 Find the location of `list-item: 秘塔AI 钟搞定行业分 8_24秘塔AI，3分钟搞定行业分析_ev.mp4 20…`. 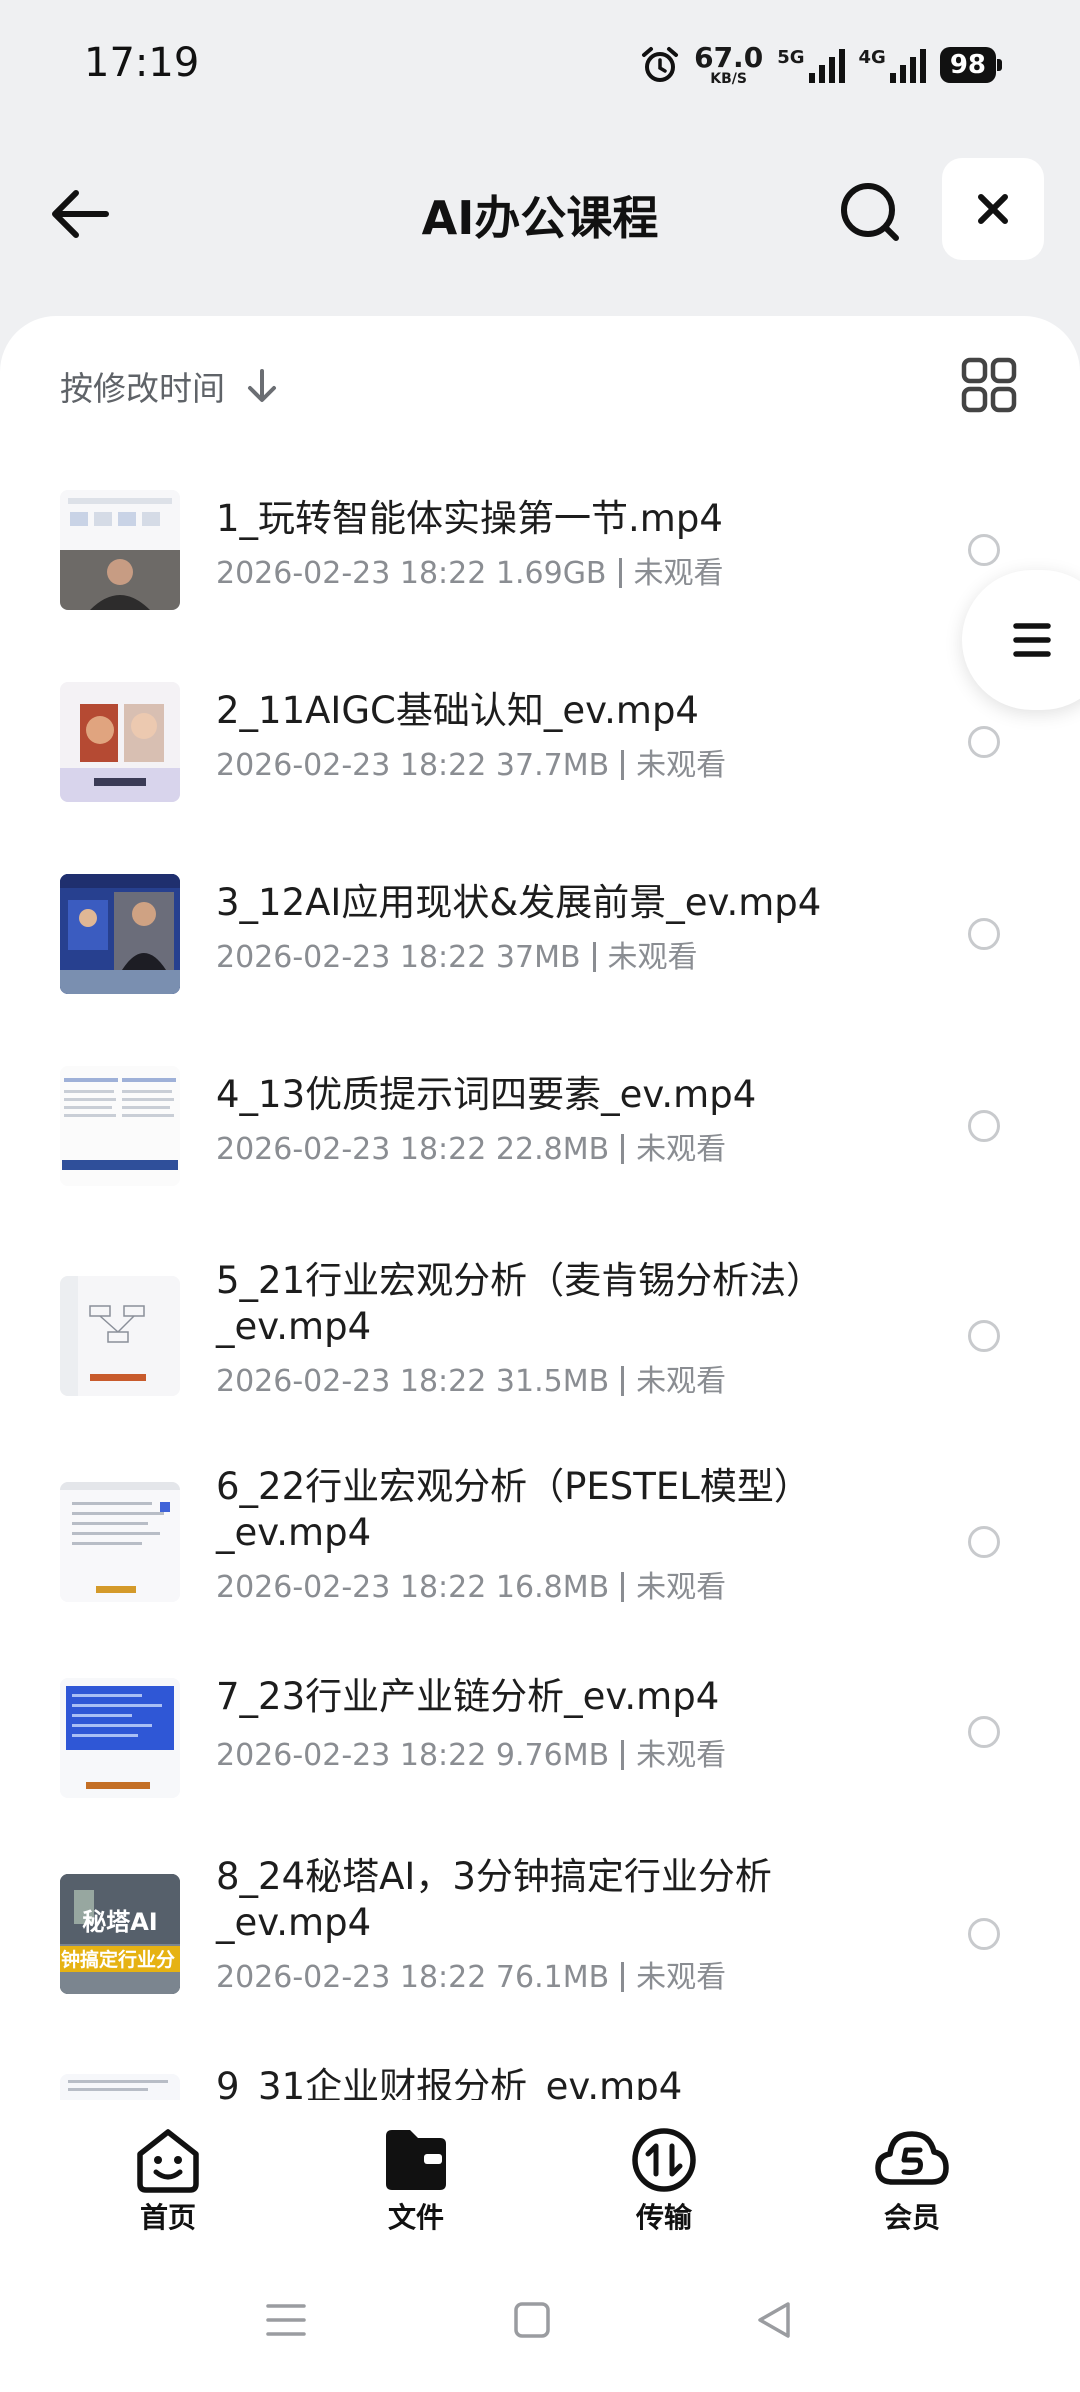

list-item: 秘塔AI 钟搞定行业分 8_24秘塔AI，3分钟搞定行业分析_ev.mp4 20… is located at coordinates (540, 1934).